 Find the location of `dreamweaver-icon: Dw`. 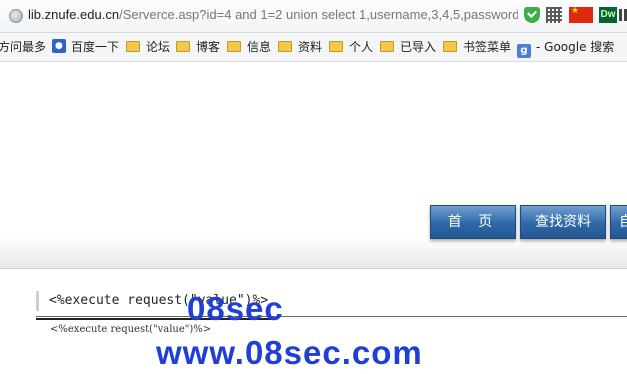

dreamweaver-icon: Dw is located at coordinates (608, 15).